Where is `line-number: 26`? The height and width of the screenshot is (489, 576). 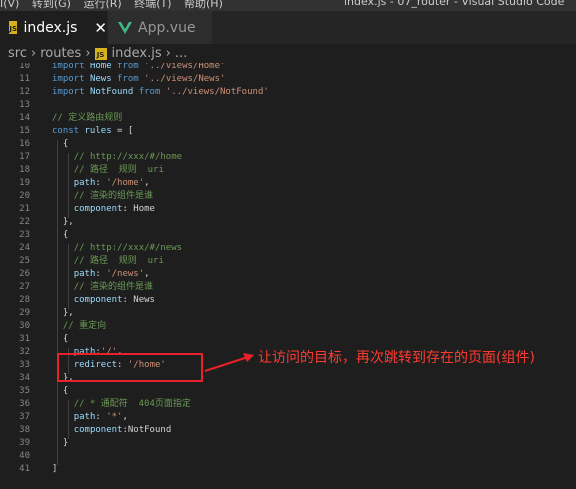
line-number: 26 is located at coordinates (24, 274).